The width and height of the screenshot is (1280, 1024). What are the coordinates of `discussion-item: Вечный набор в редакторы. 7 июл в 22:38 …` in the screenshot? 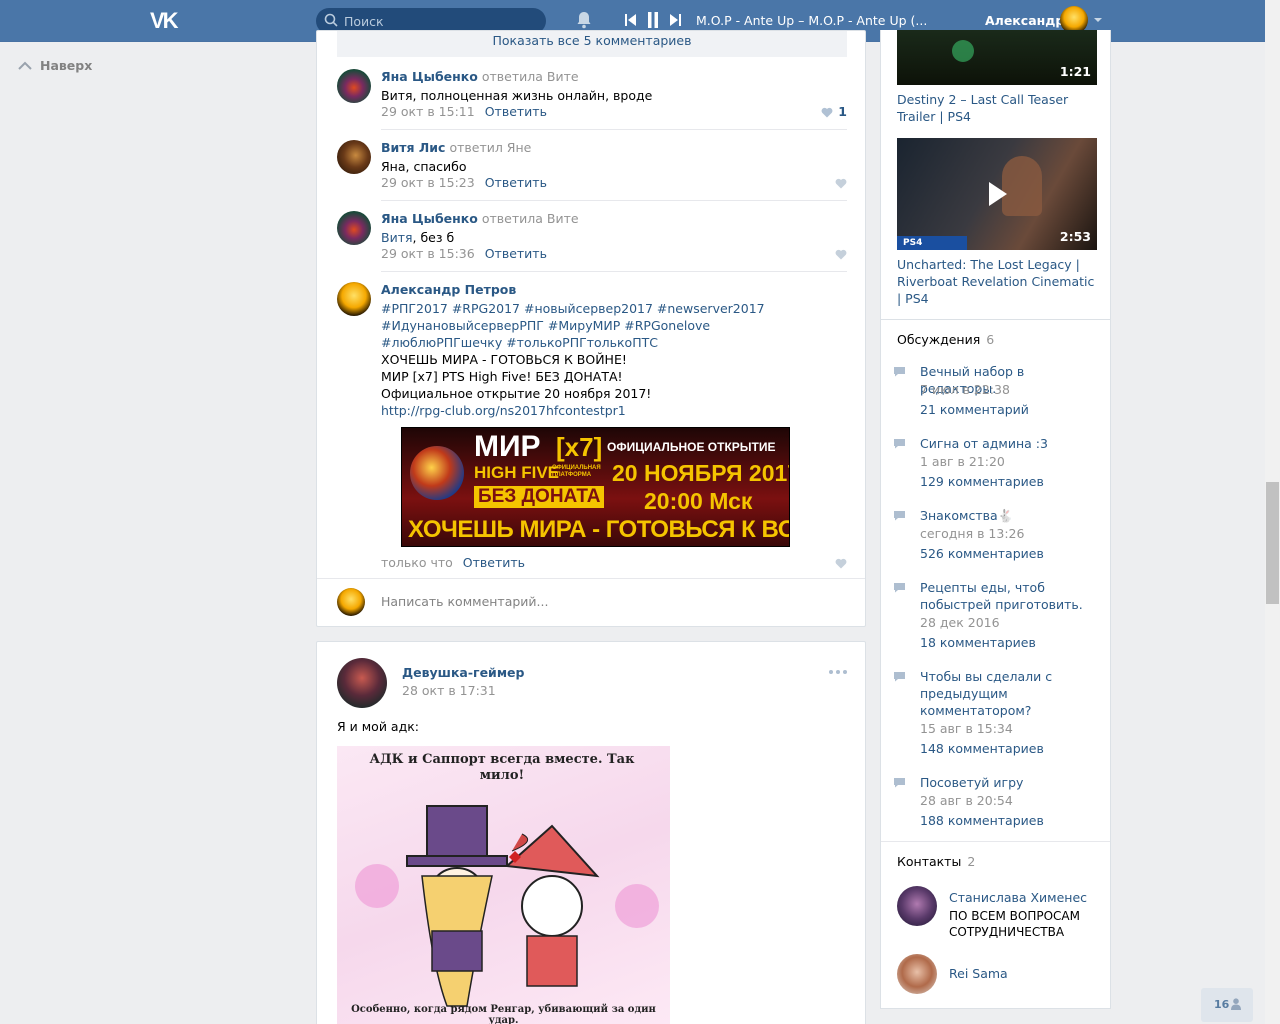 It's located at (993, 393).